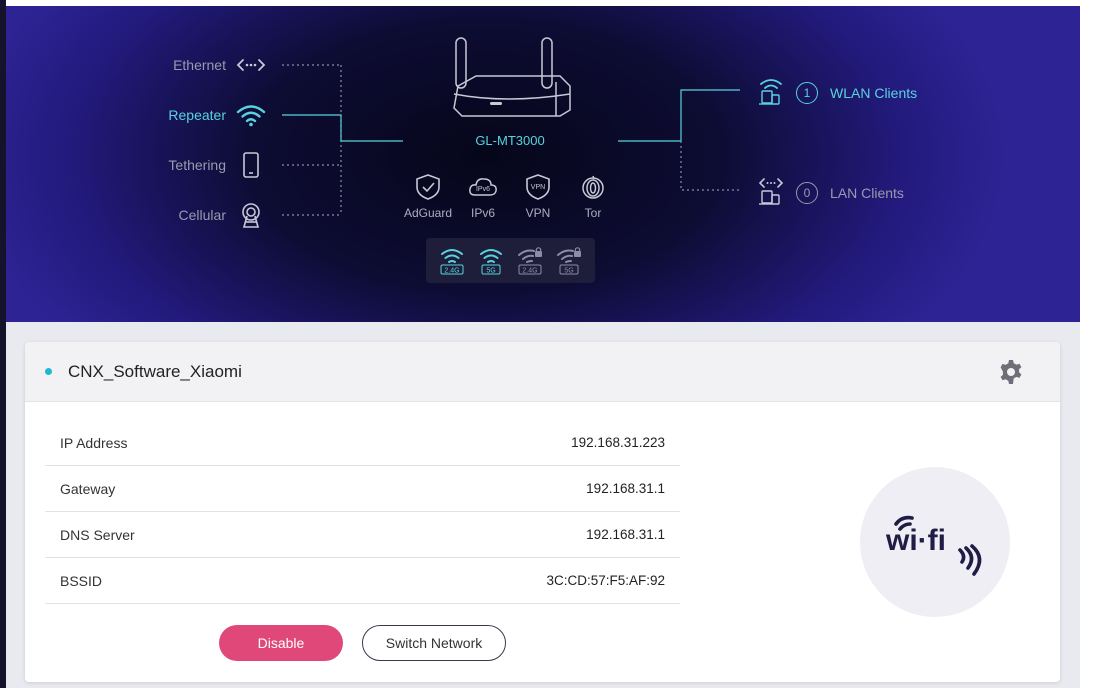 The height and width of the screenshot is (688, 1097). What do you see at coordinates (1011, 372) in the screenshot?
I see `gear-icon` at bounding box center [1011, 372].